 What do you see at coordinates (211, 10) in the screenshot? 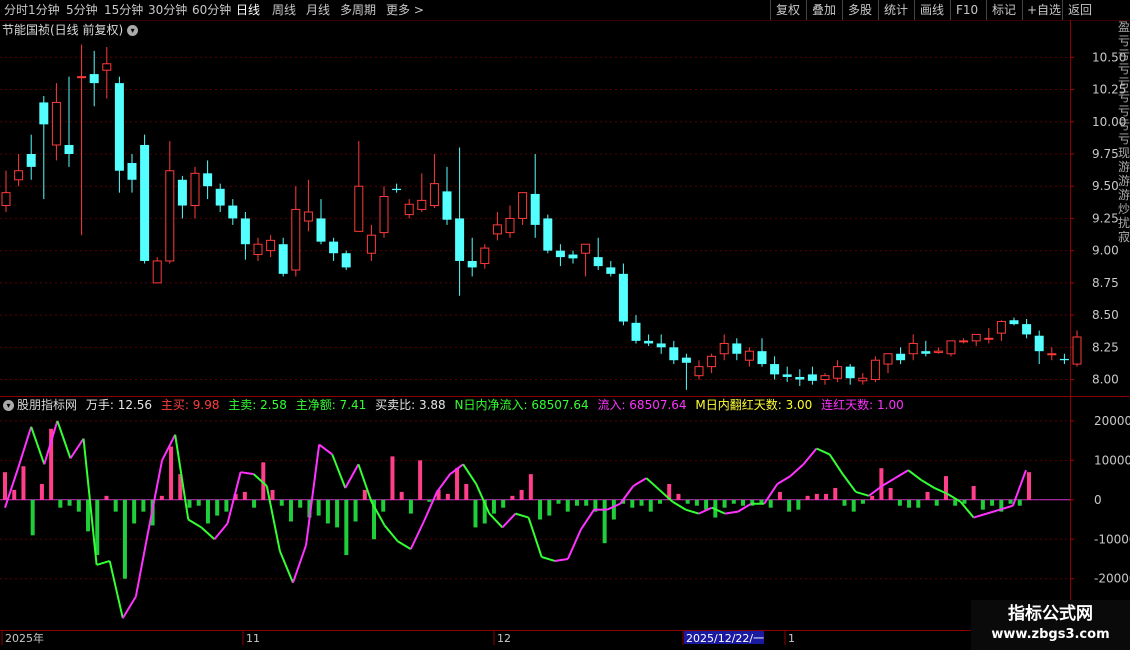
I see `period-tab-60min: 60分钟` at bounding box center [211, 10].